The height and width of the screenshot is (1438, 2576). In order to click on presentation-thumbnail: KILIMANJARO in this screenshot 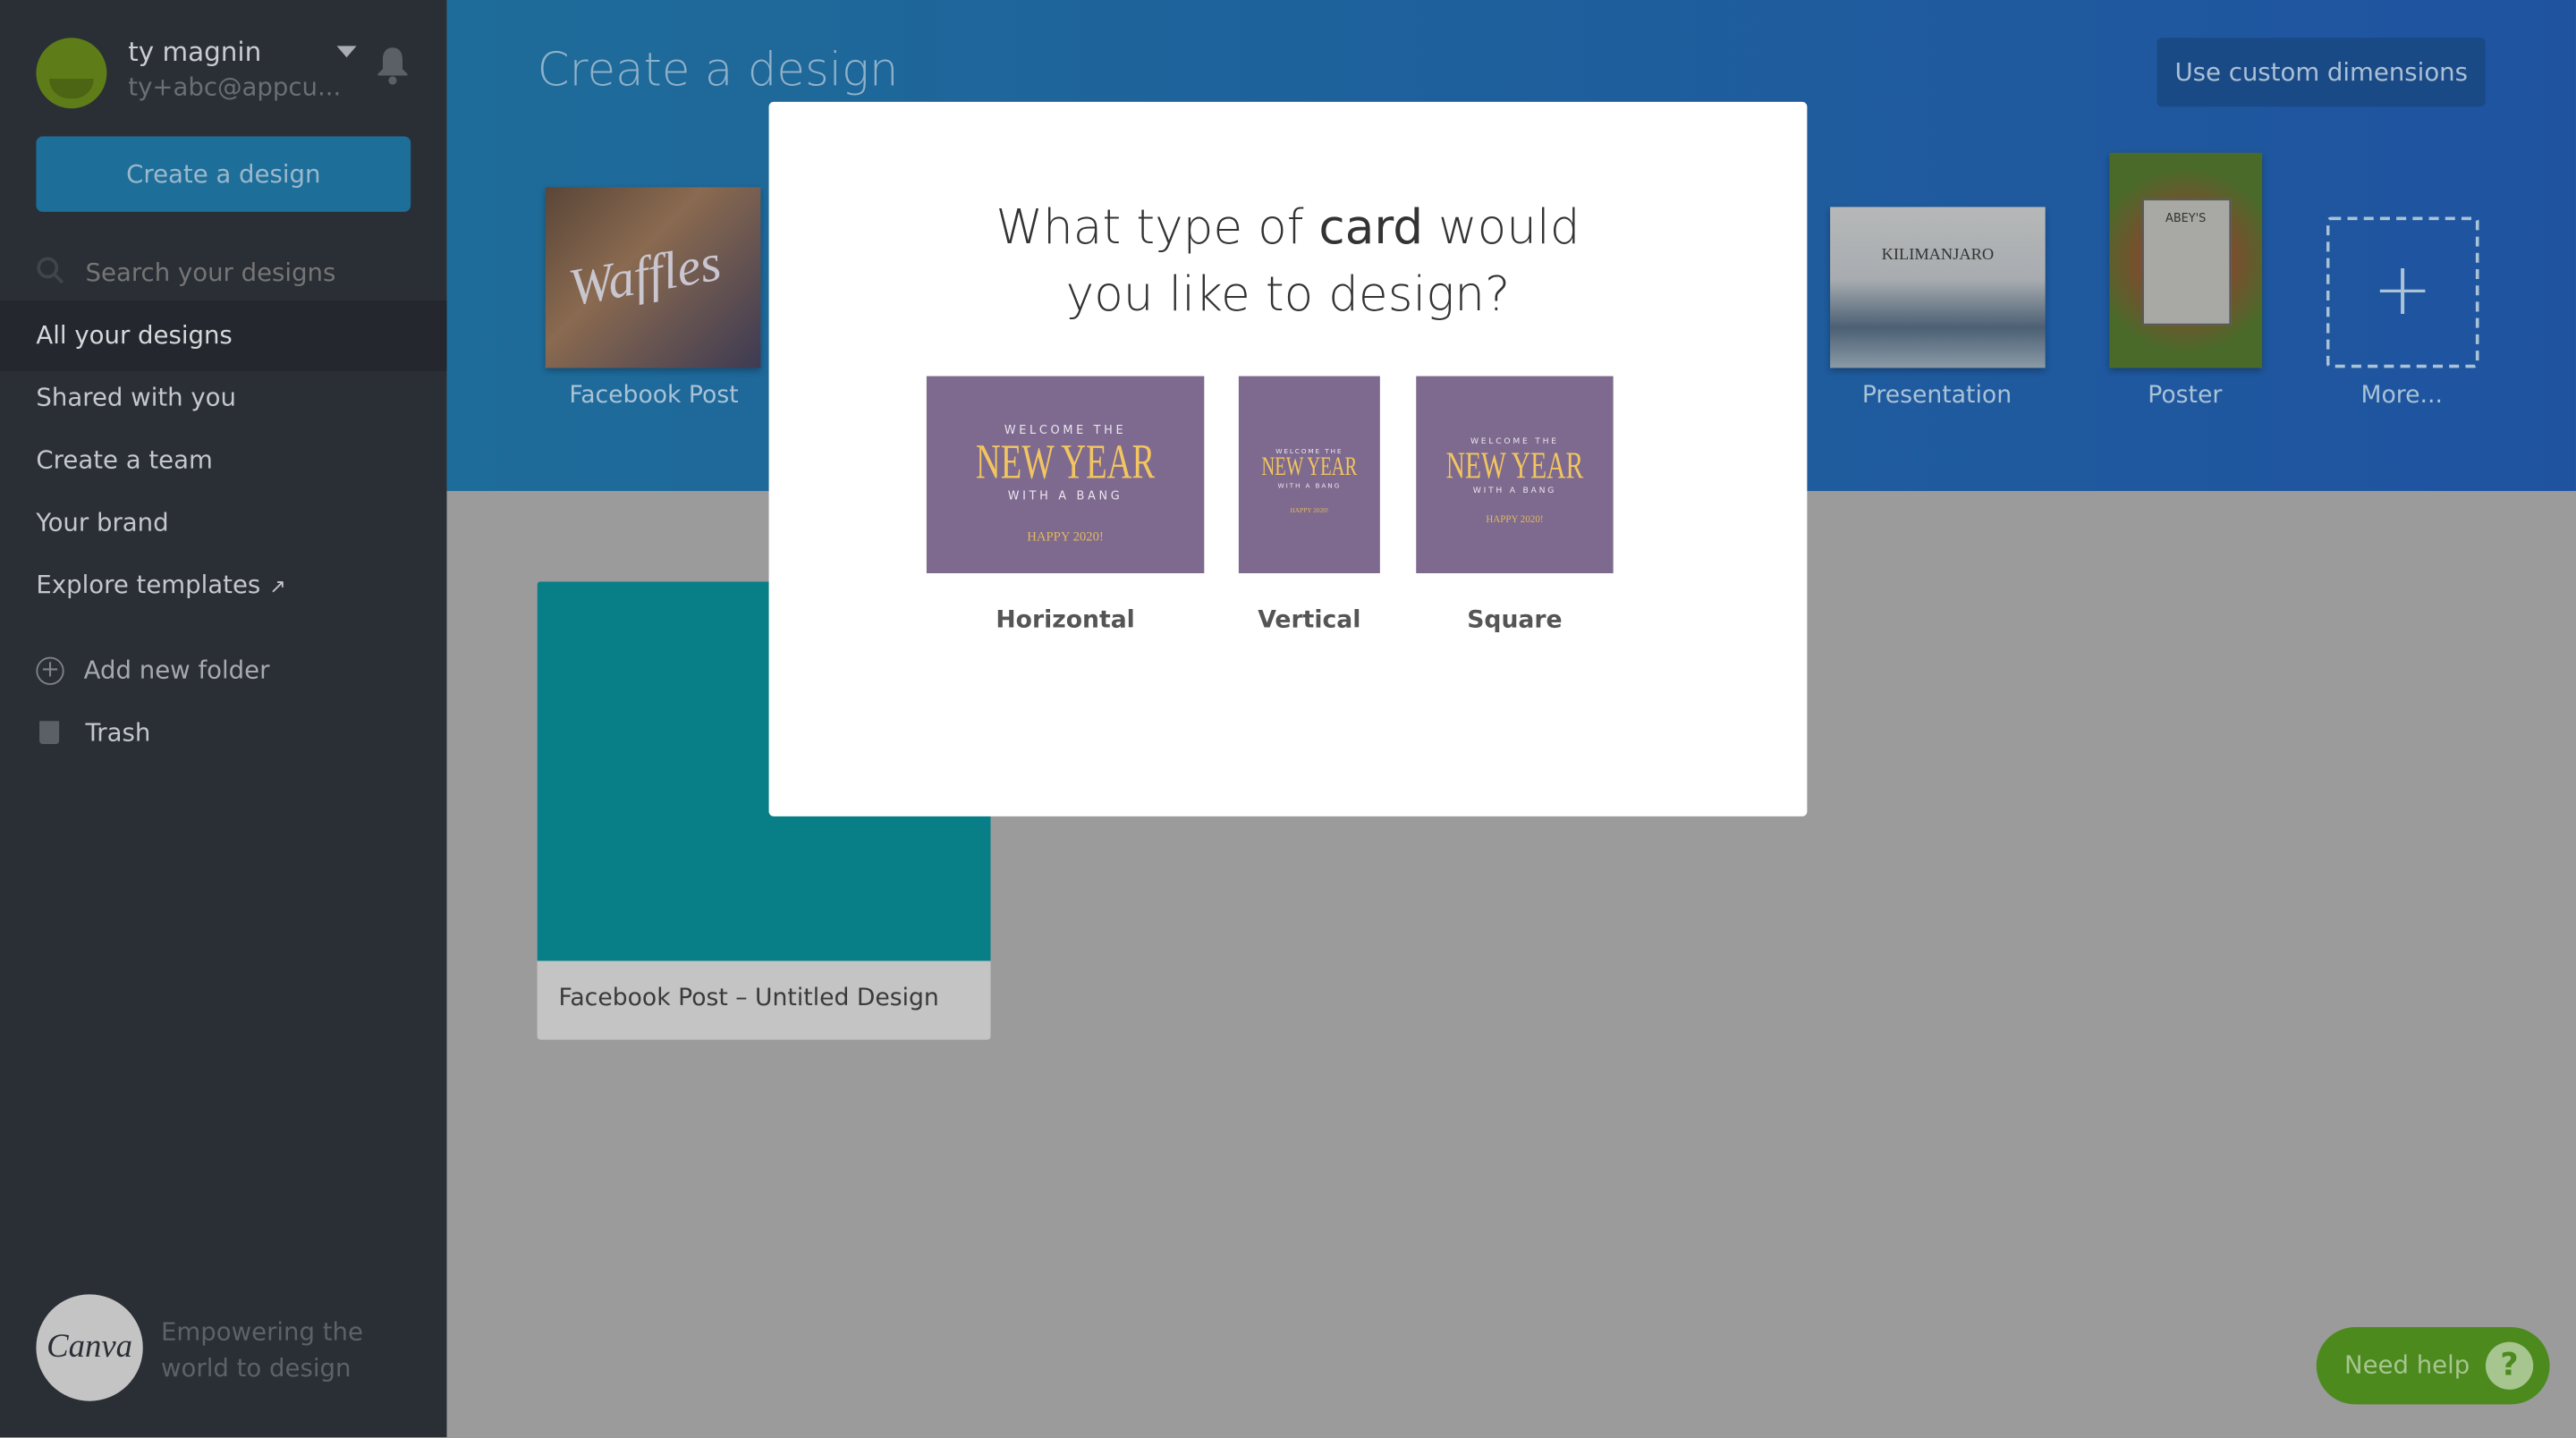, I will do `click(1938, 287)`.